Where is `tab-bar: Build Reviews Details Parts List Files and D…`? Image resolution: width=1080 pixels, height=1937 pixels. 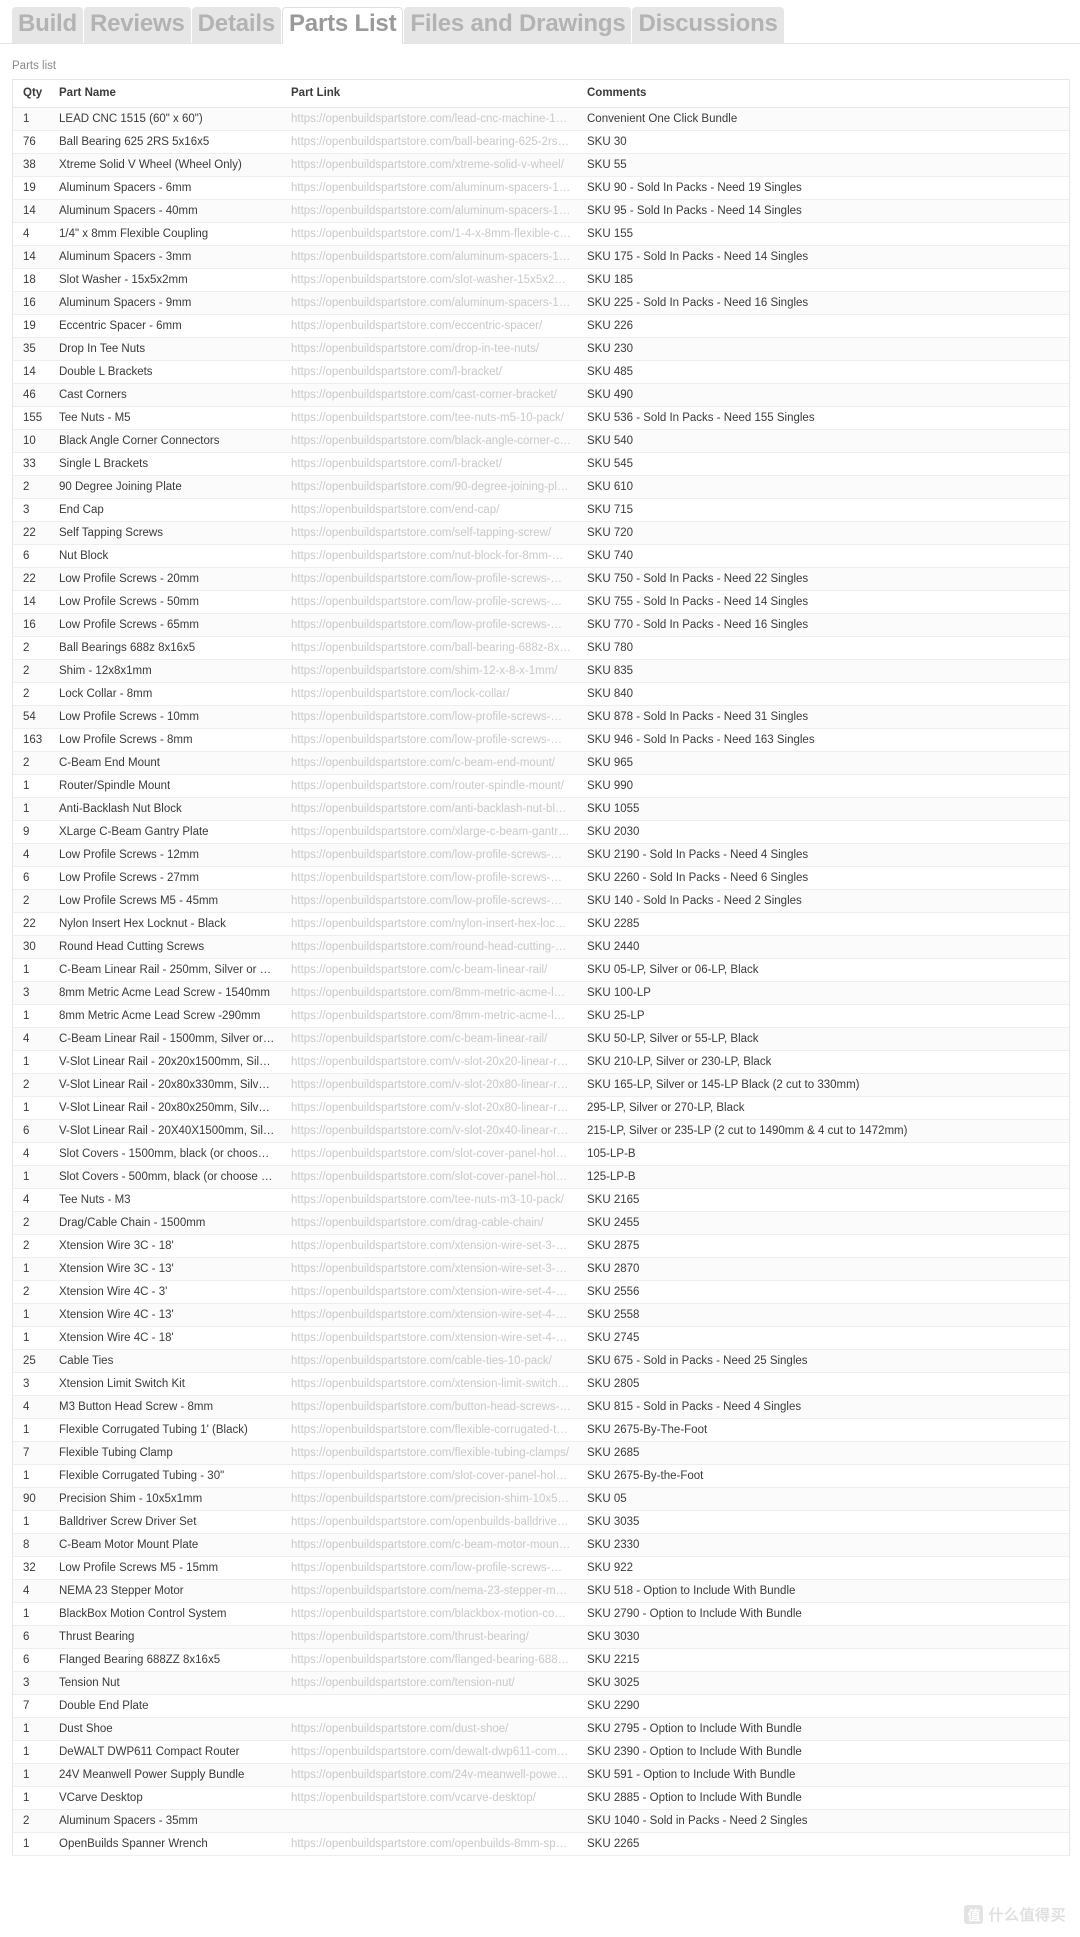 tab-bar: Build Reviews Details Parts List Files and D… is located at coordinates (540, 22).